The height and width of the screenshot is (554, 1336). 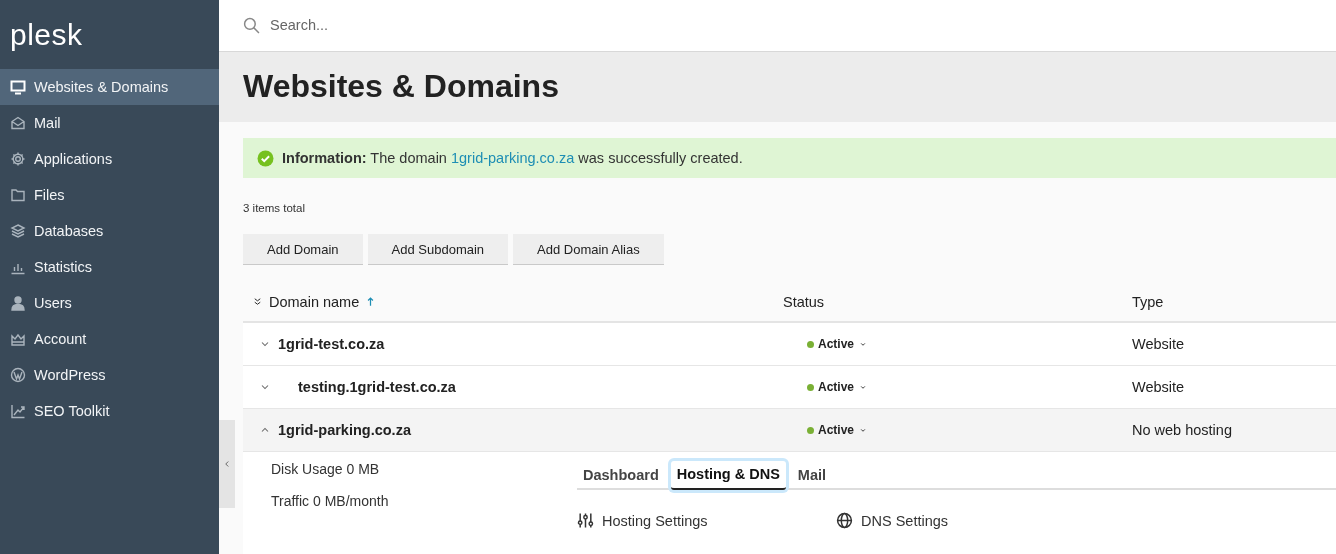 I want to click on sliders-icon, so click(x=585, y=520).